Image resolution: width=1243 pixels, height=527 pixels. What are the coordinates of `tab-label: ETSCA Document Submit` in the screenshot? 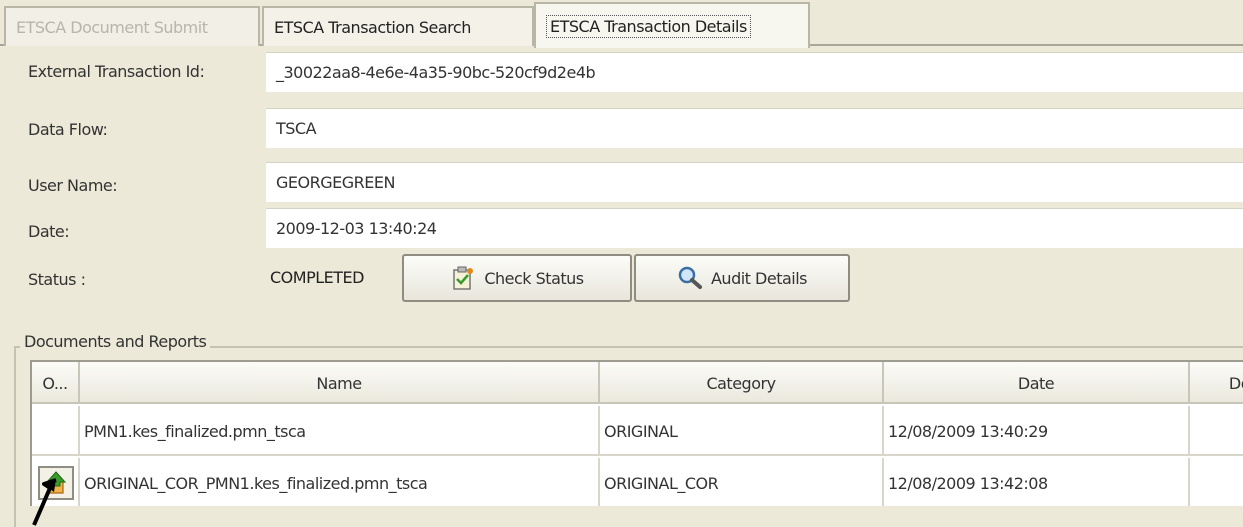 It's located at (112, 27).